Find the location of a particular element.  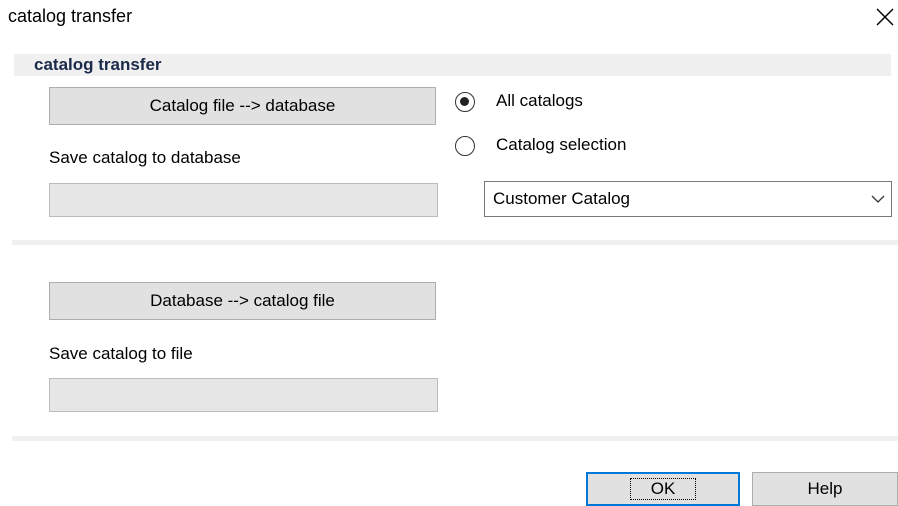

save-to-database-label: Save catalog to database is located at coordinates (145, 157).